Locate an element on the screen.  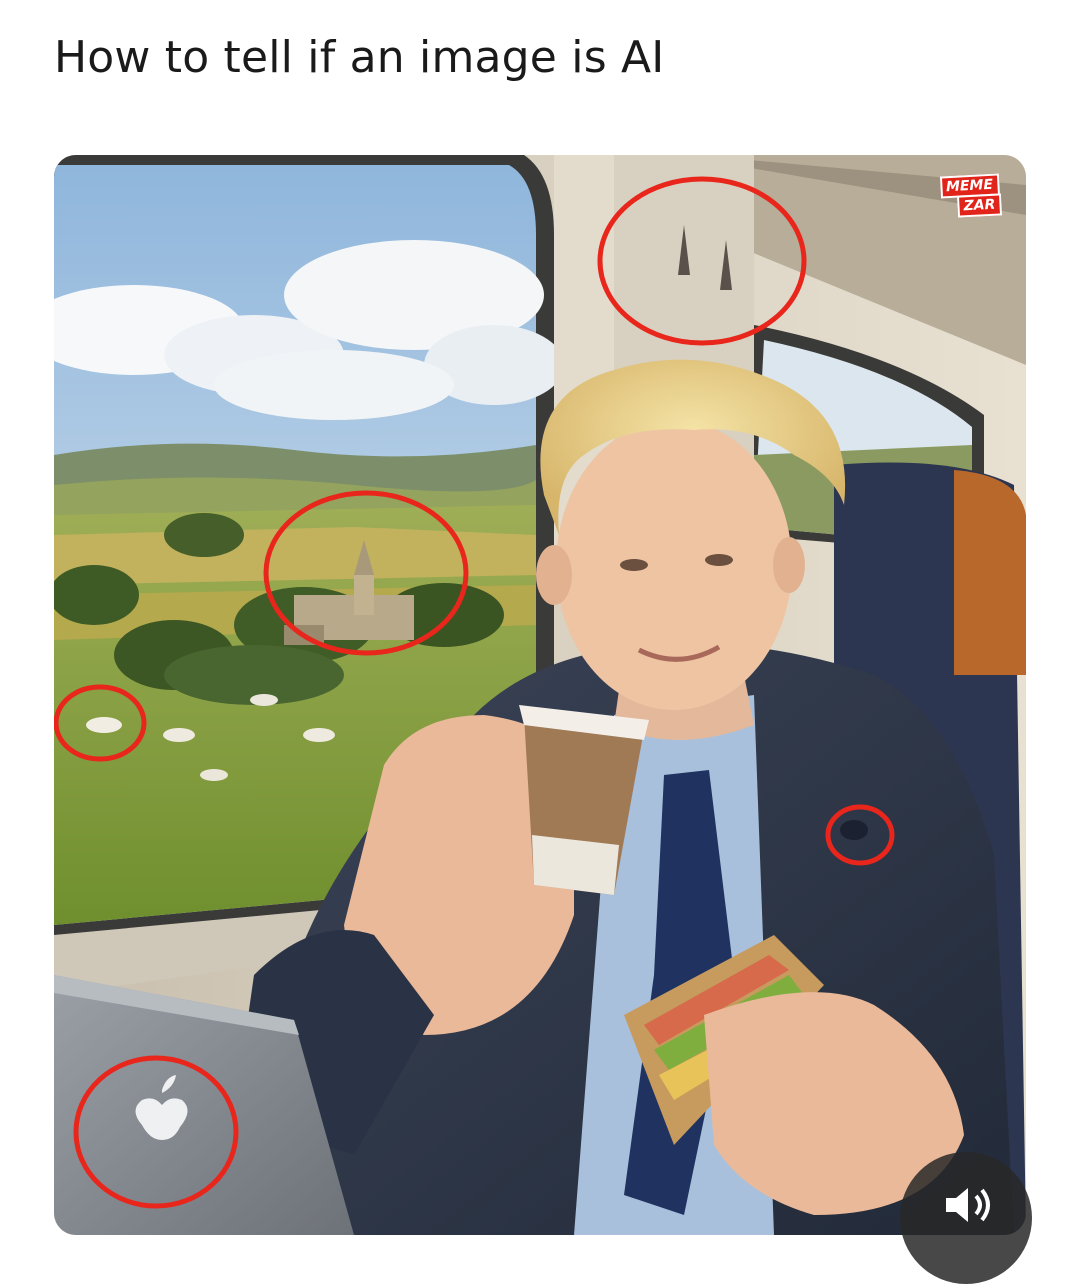
post-title: How to tell if an image is AI is located at coordinates (359, 57).